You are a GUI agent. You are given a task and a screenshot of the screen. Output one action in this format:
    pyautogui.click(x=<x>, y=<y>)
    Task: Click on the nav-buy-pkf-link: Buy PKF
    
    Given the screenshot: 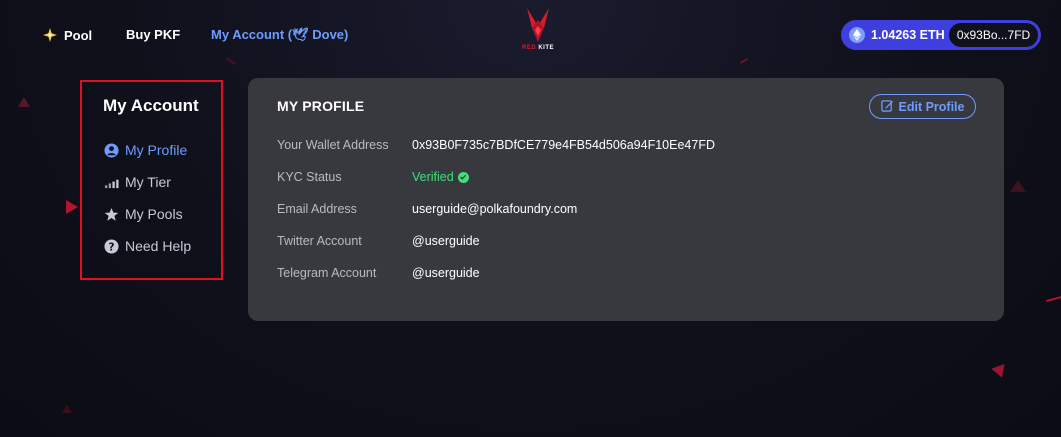 What is the action you would take?
    pyautogui.click(x=153, y=34)
    